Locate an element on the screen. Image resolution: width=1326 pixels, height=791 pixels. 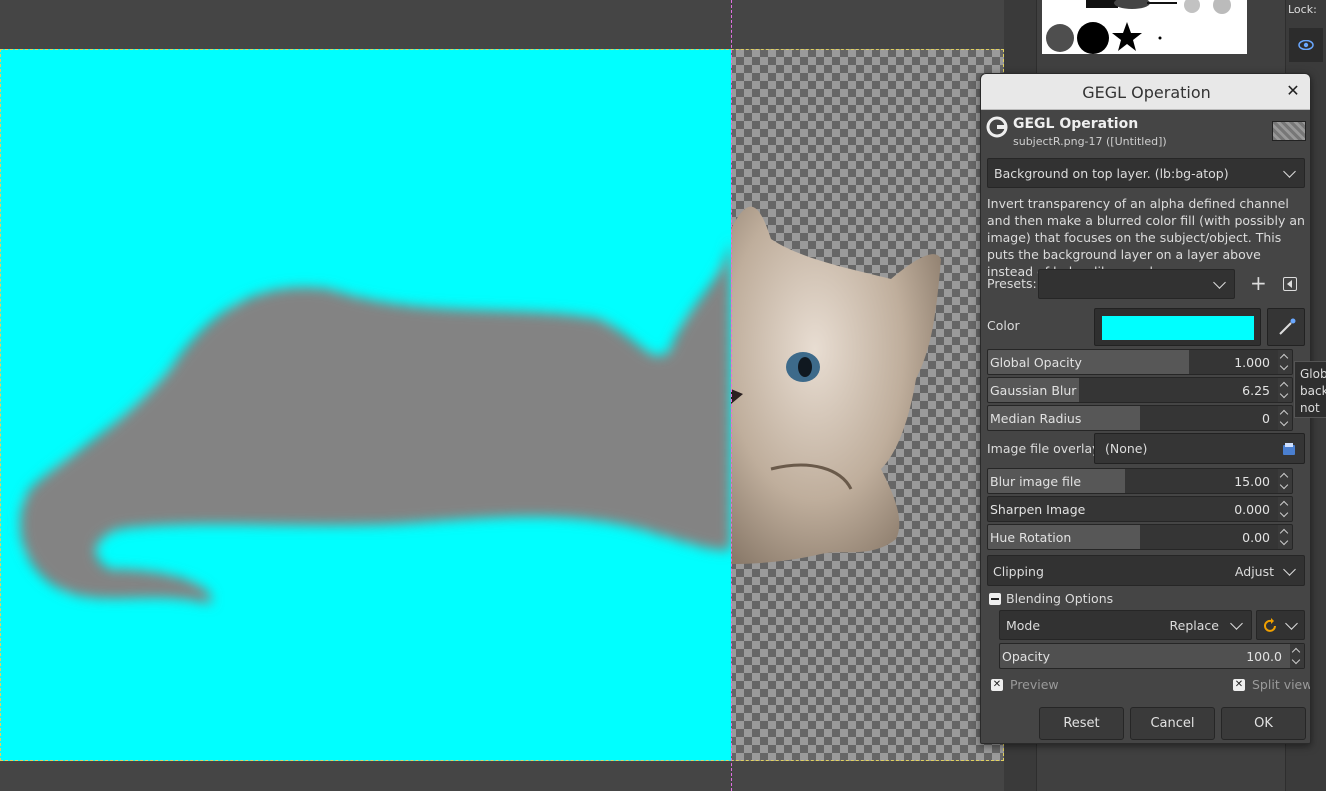
slider-label: Opacity is located at coordinates (1026, 656).